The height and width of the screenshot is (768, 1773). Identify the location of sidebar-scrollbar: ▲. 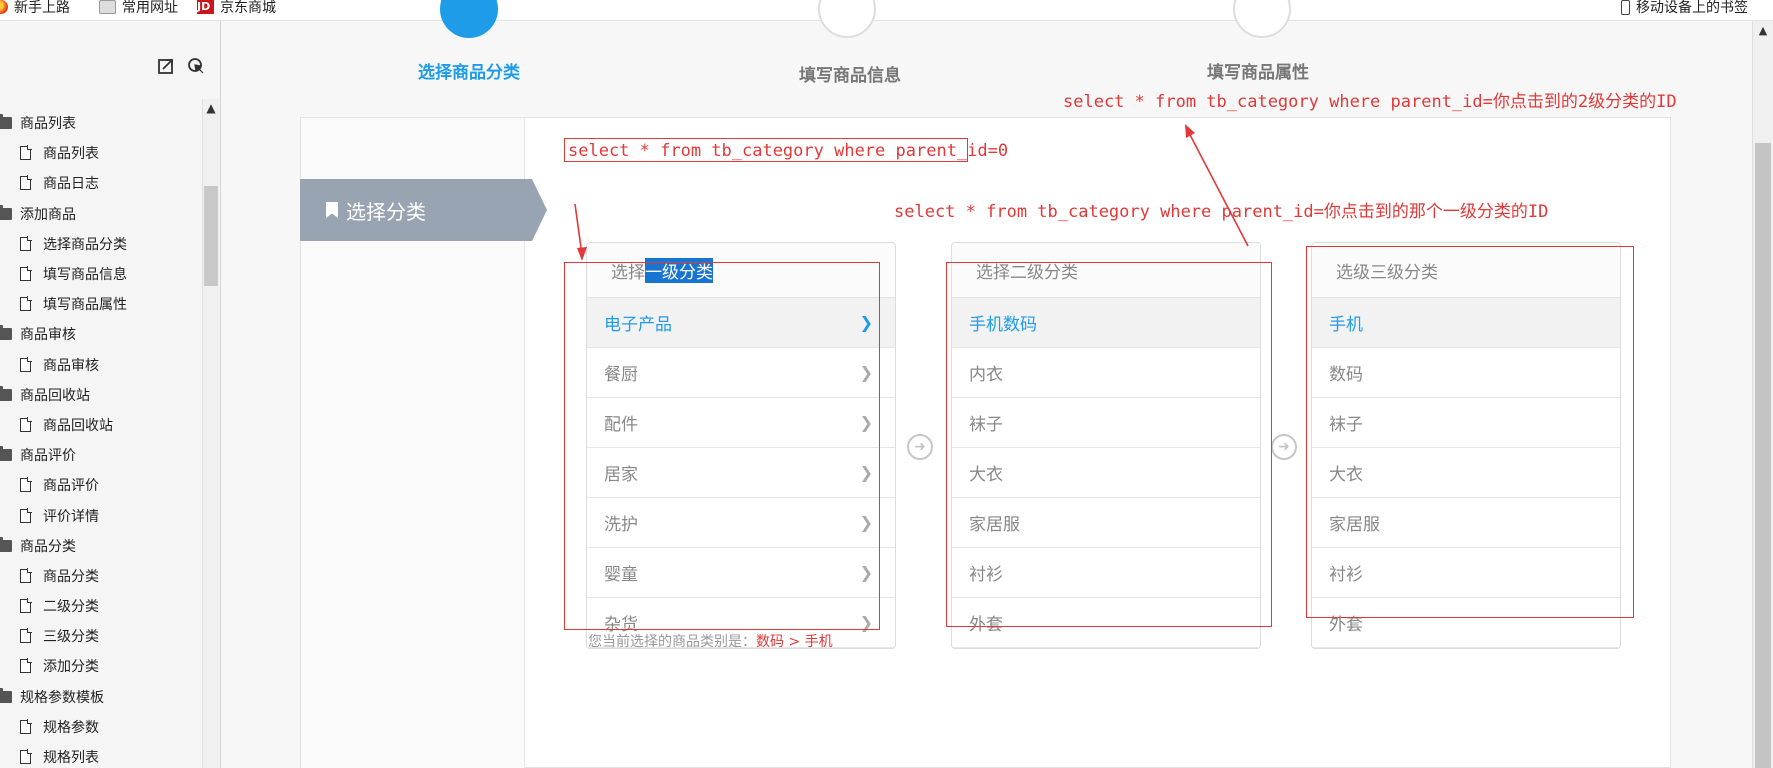
(210, 433).